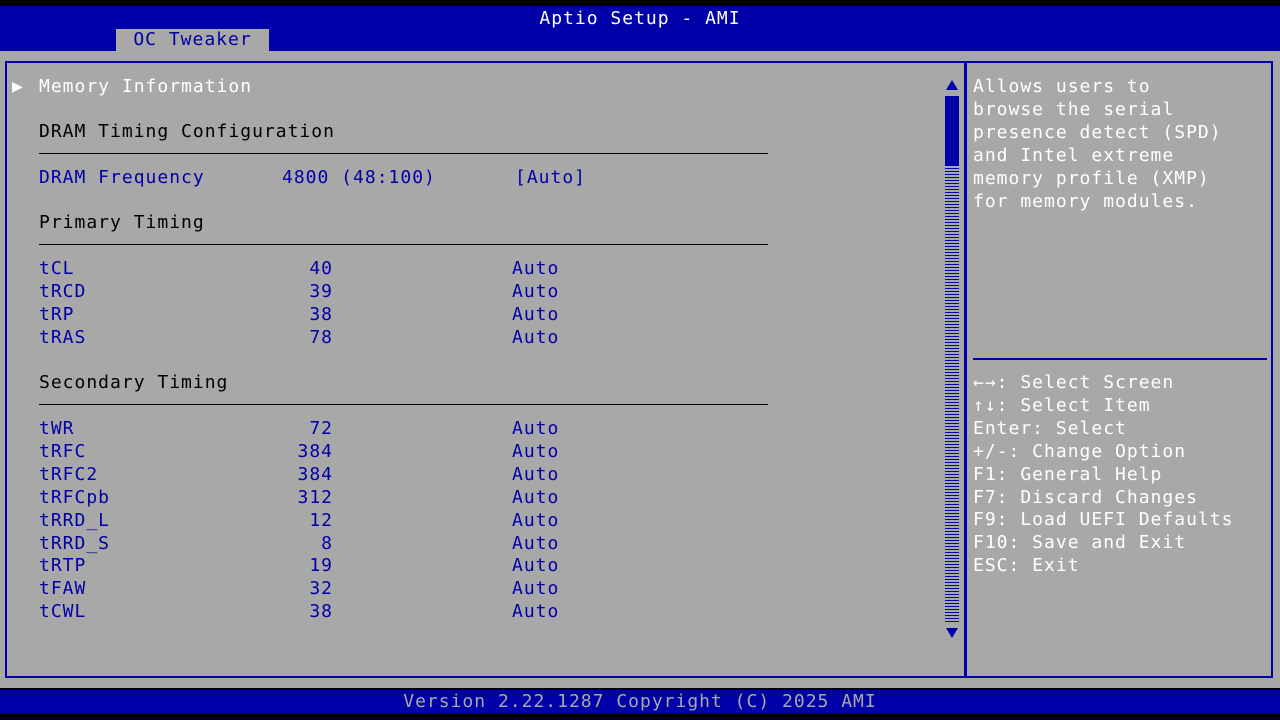 The image size is (1280, 720). I want to click on scrollbar-track, so click(952, 359).